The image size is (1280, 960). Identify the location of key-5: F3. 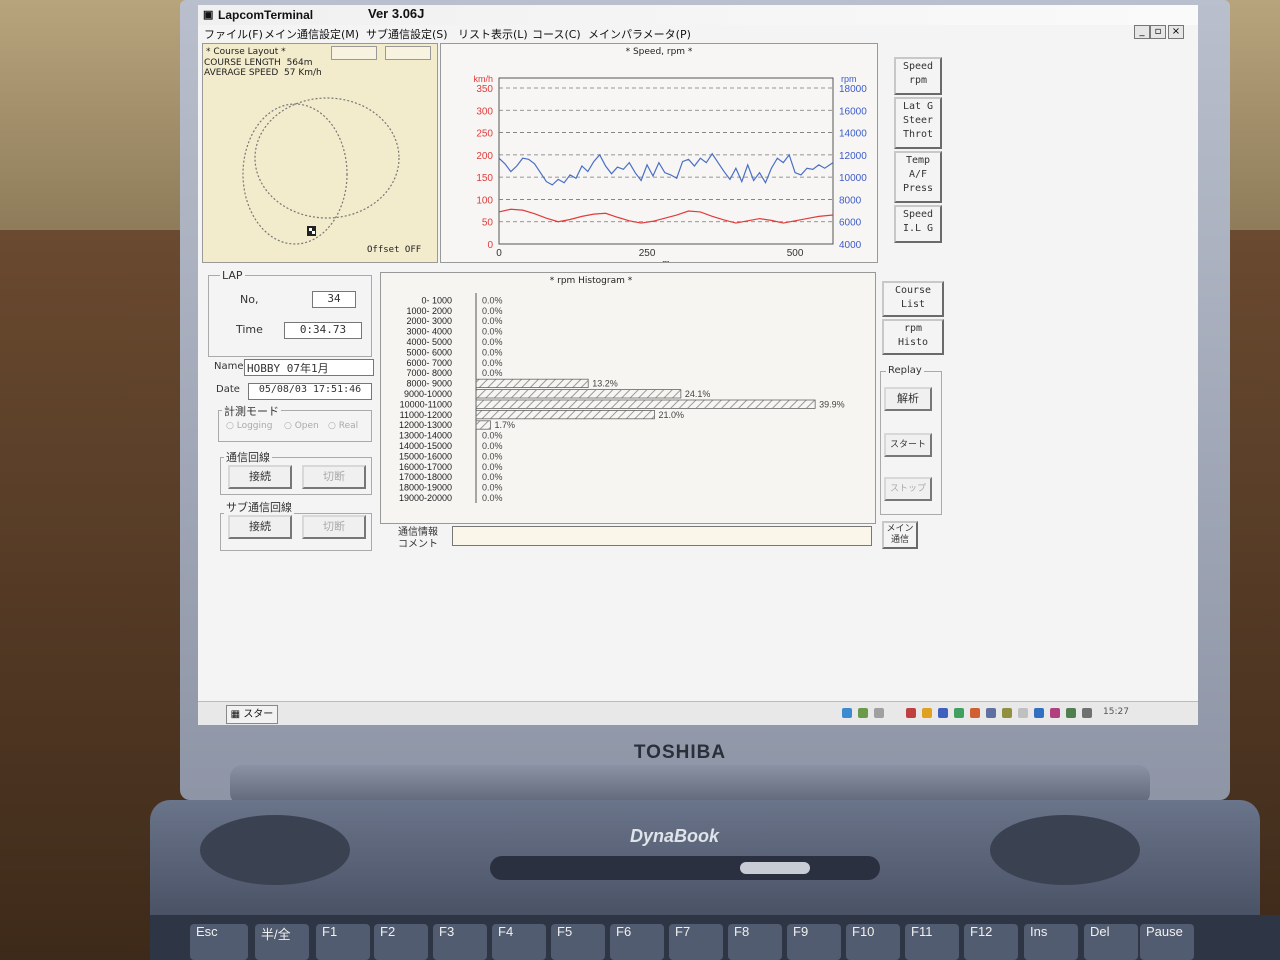
(460, 942).